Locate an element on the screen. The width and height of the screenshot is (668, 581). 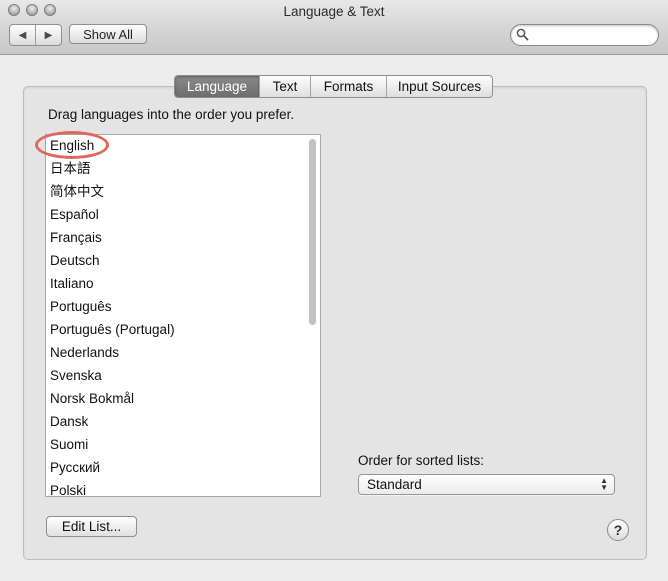
tab-input-sources: Input Sources is located at coordinates (439, 86).